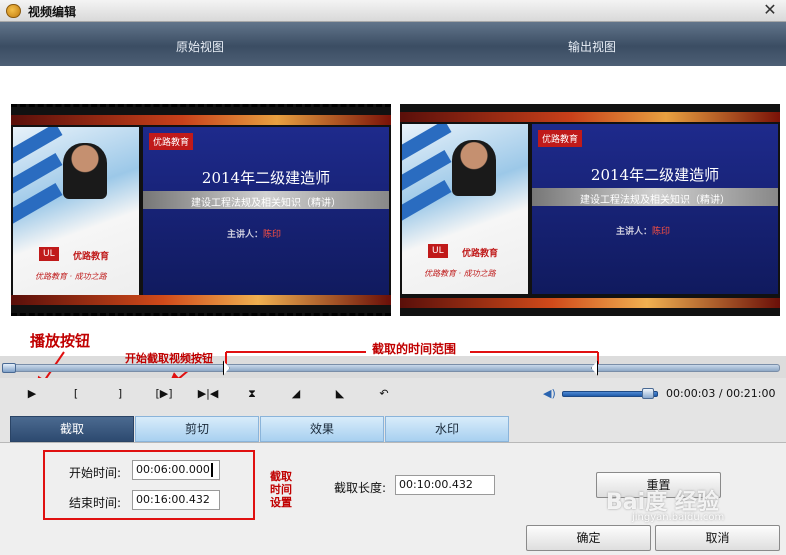 This screenshot has width=786, height=555. What do you see at coordinates (120, 394) in the screenshot?
I see `mark-out-icon: ]` at bounding box center [120, 394].